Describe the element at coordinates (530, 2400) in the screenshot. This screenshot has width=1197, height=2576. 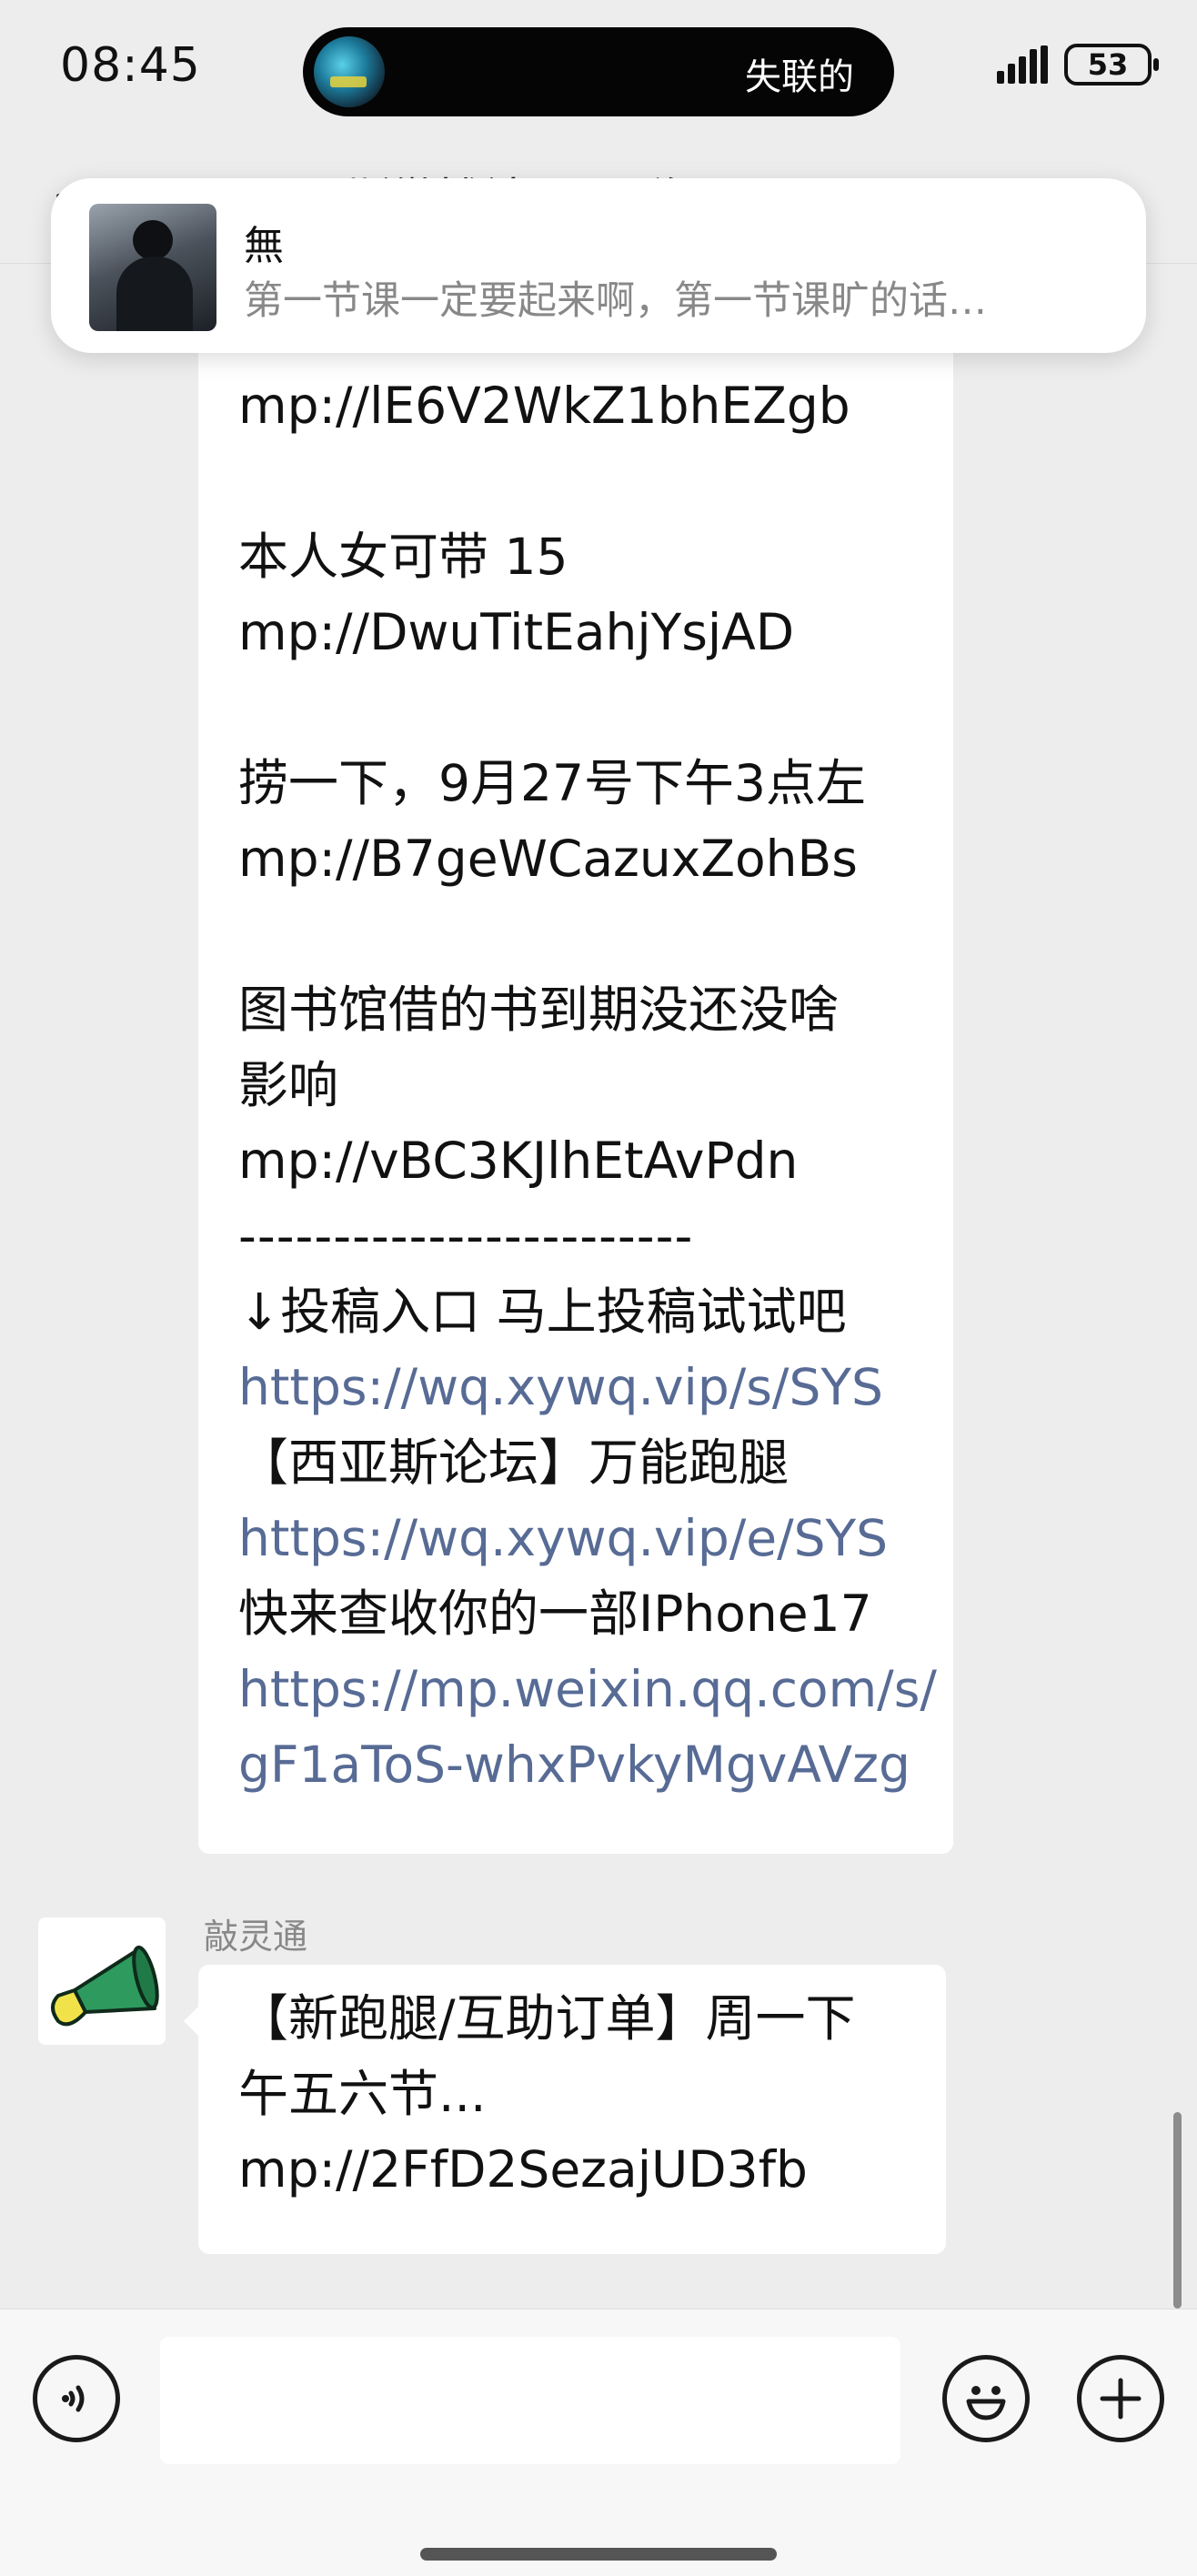
I see `message-input` at that location.